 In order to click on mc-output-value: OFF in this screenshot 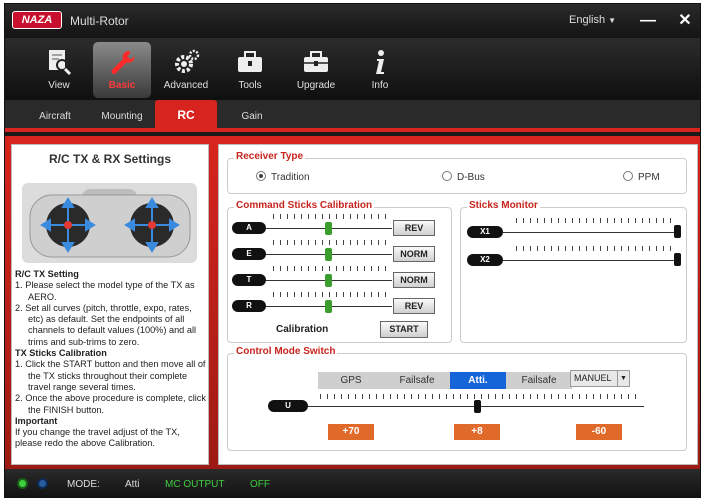, I will do `click(260, 484)`.